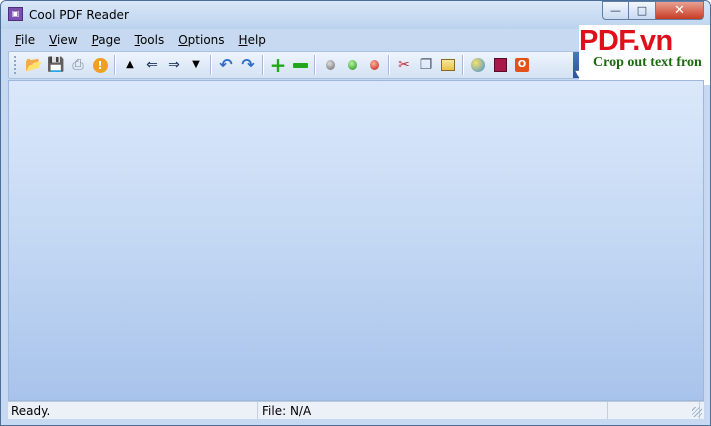  I want to click on menu-options: Options, so click(201, 40).